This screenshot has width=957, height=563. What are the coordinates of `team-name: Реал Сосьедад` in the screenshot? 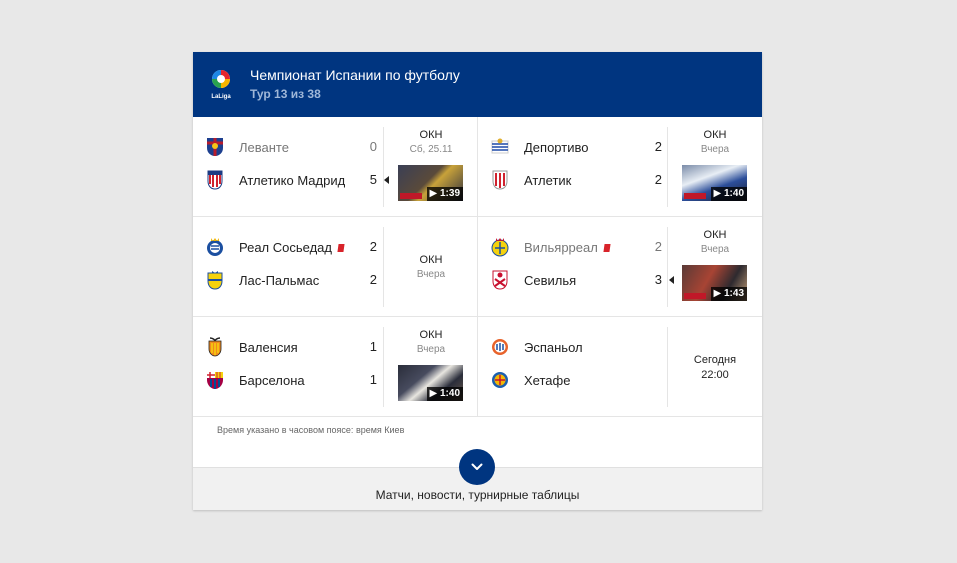 It's located at (292, 247).